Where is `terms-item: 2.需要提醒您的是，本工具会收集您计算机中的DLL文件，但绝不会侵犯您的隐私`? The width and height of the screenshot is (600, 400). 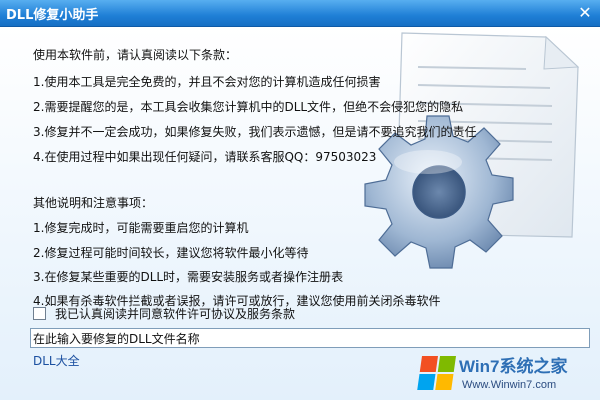 terms-item: 2.需要提醒您的是，本工具会收集您计算机中的DLL文件，但绝不会侵犯您的隐私 is located at coordinates (248, 107).